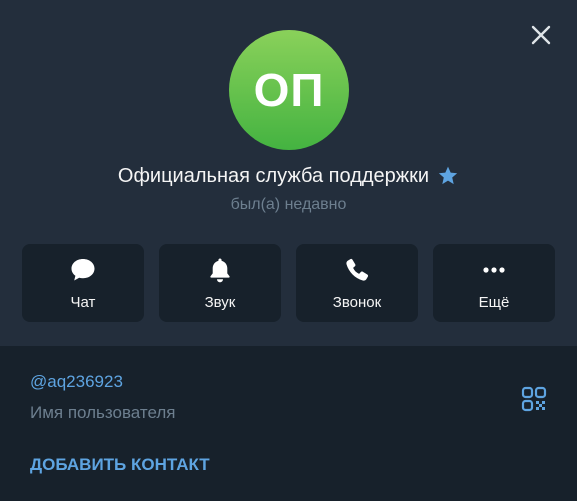 Image resolution: width=577 pixels, height=501 pixels. What do you see at coordinates (103, 412) in the screenshot?
I see `username-caption: Имя пользователя` at bounding box center [103, 412].